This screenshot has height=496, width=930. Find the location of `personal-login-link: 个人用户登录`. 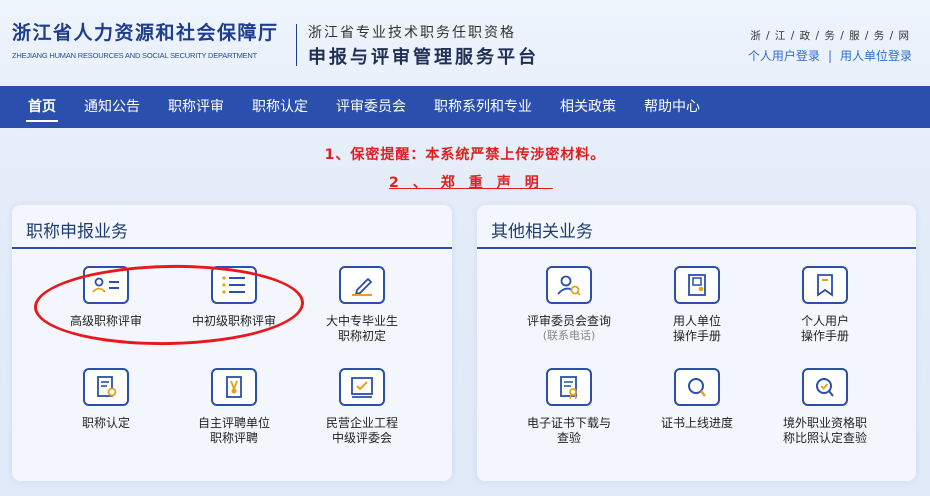

personal-login-link: 个人用户登录 is located at coordinates (784, 56).